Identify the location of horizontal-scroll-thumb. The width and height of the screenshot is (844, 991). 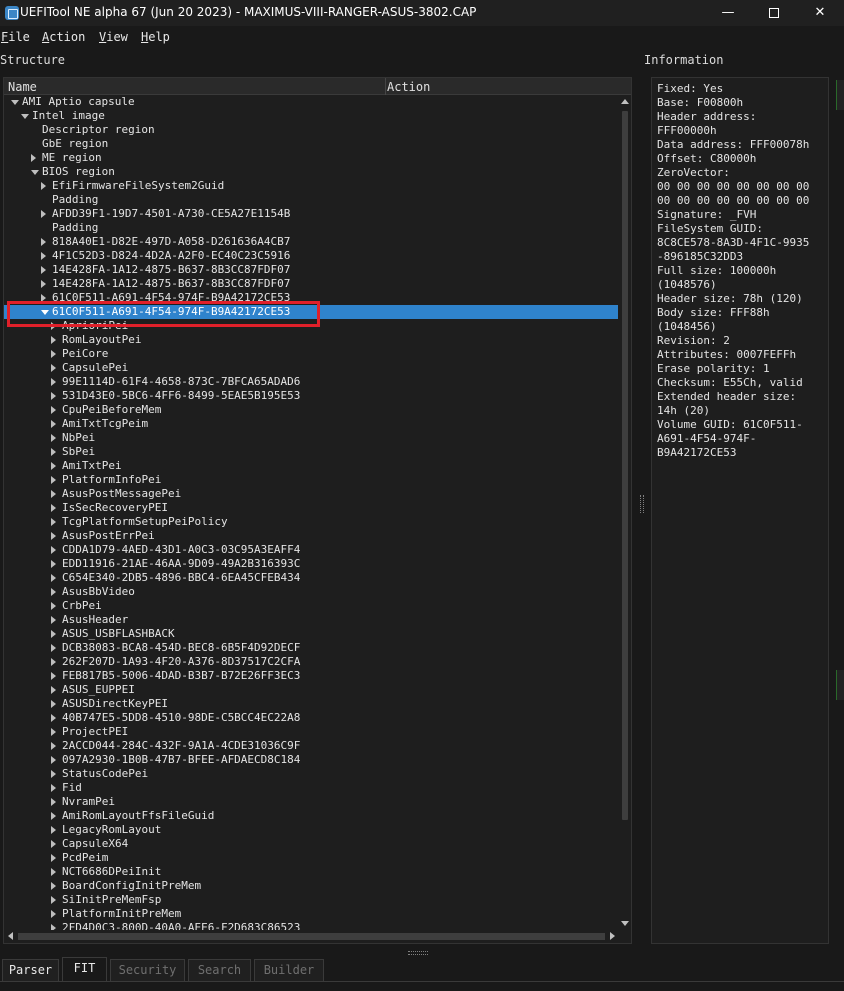
(311, 936).